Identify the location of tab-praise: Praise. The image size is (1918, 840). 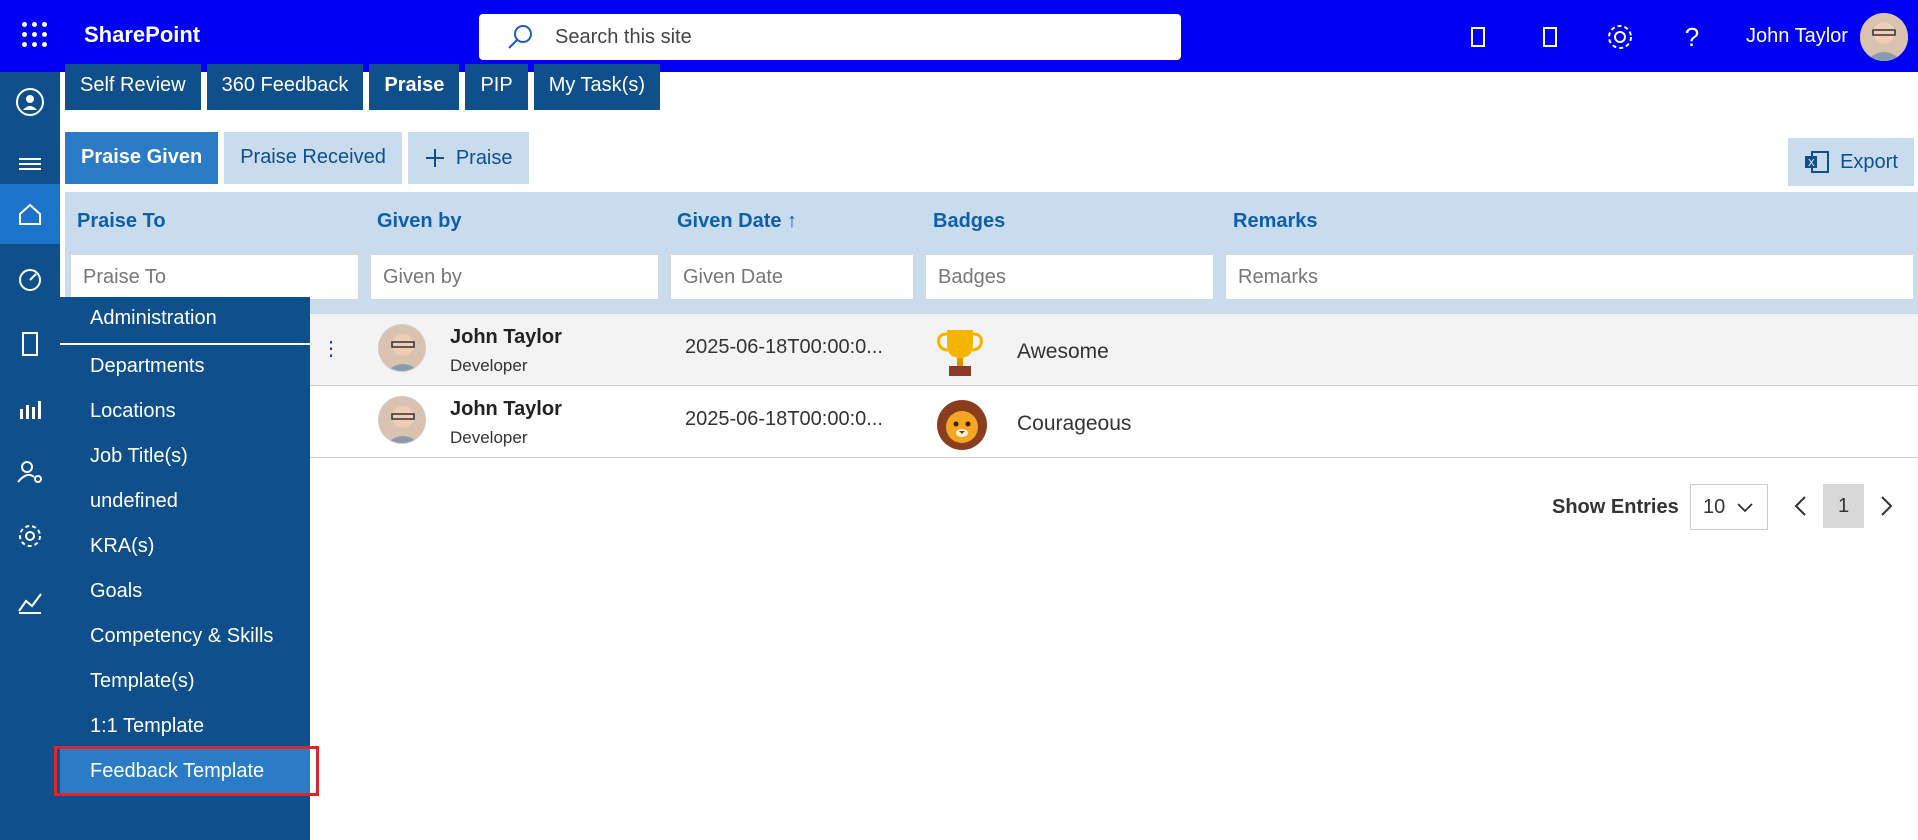
(414, 87).